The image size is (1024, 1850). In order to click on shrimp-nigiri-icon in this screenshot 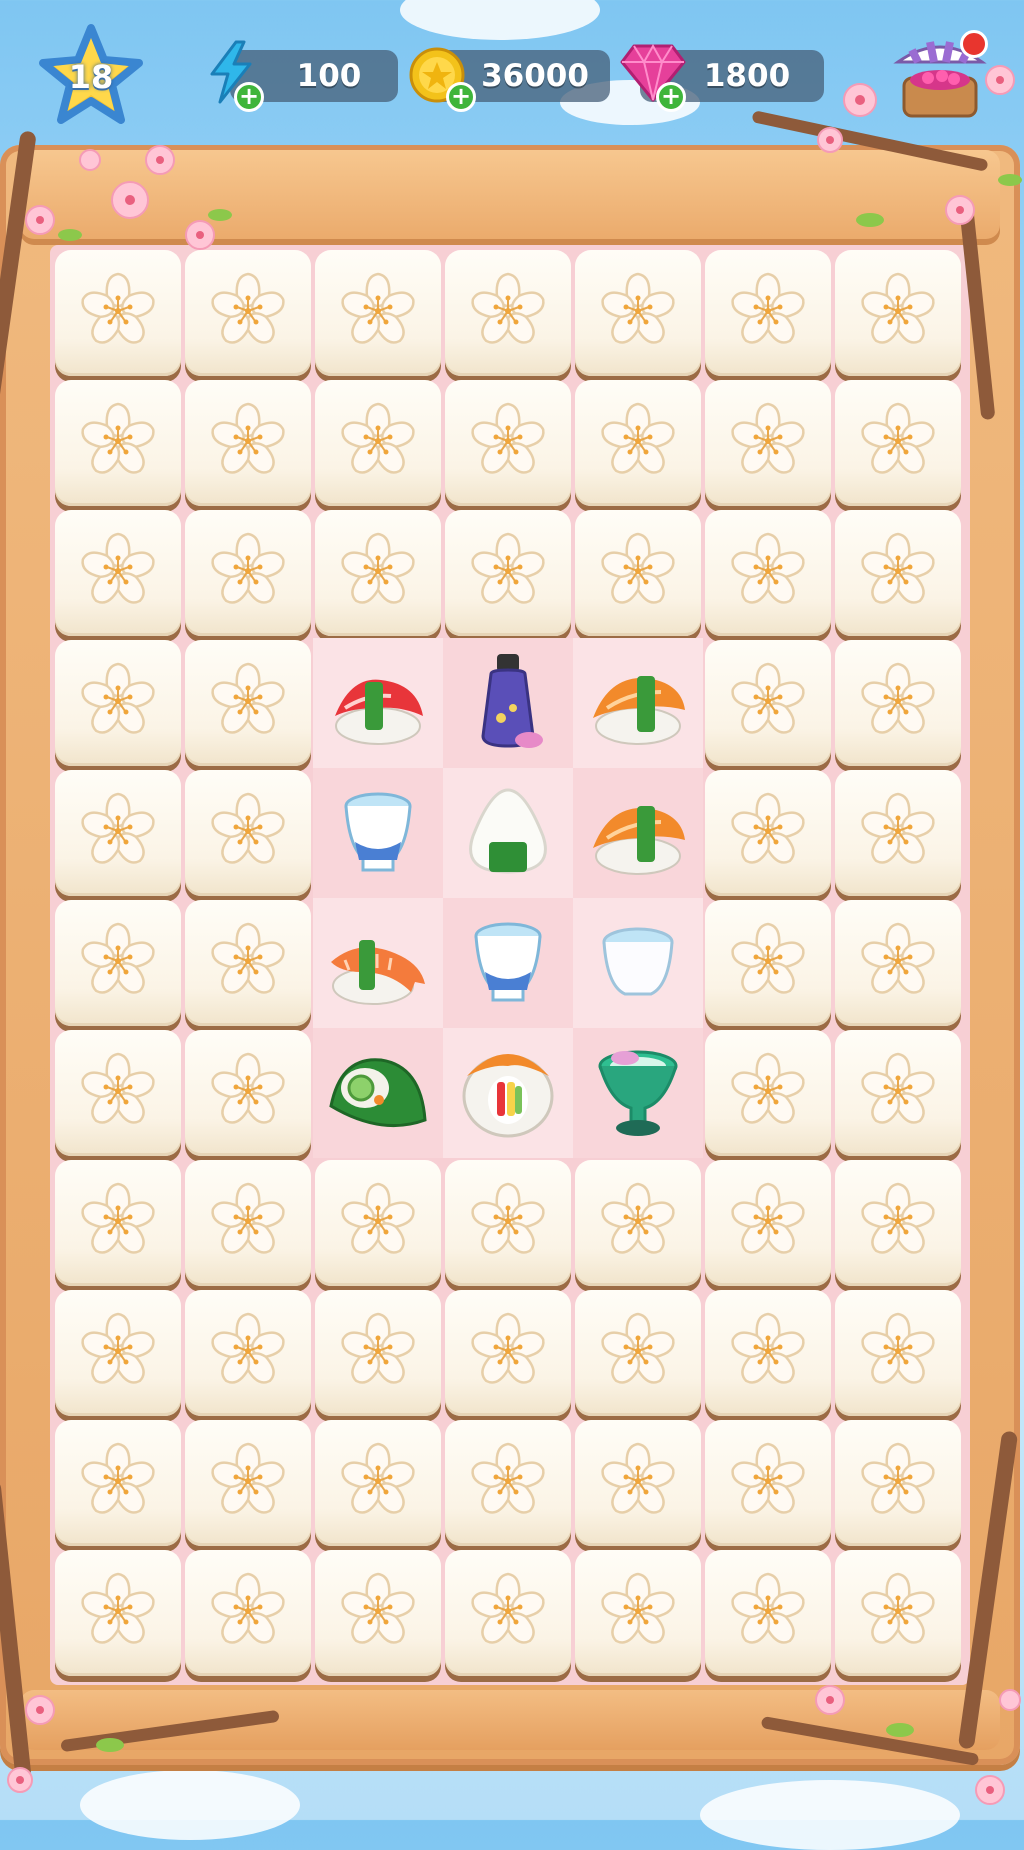, I will do `click(378, 963)`.